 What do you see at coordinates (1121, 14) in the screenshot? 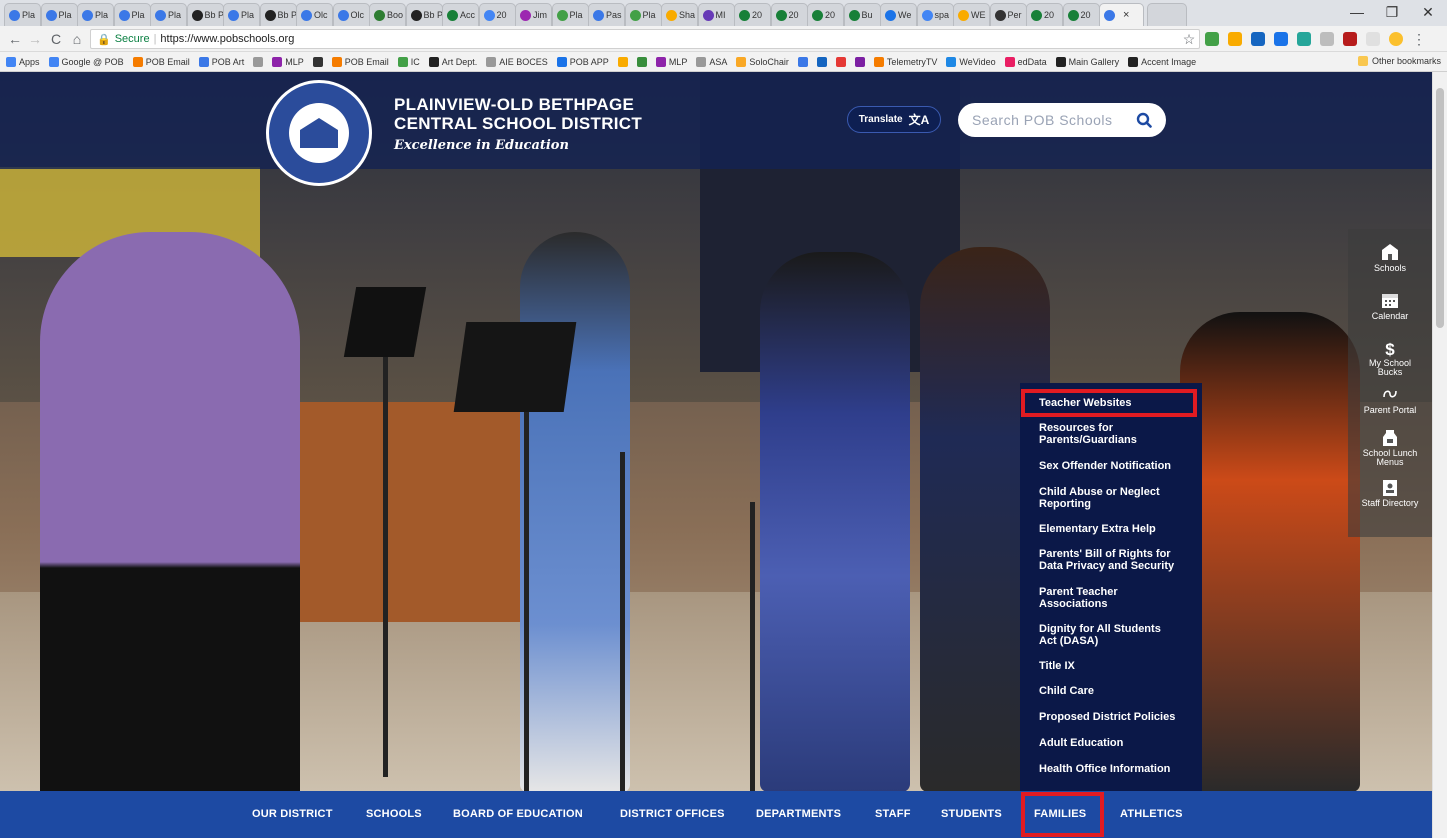
I see `browser-tab-active: ×` at bounding box center [1121, 14].